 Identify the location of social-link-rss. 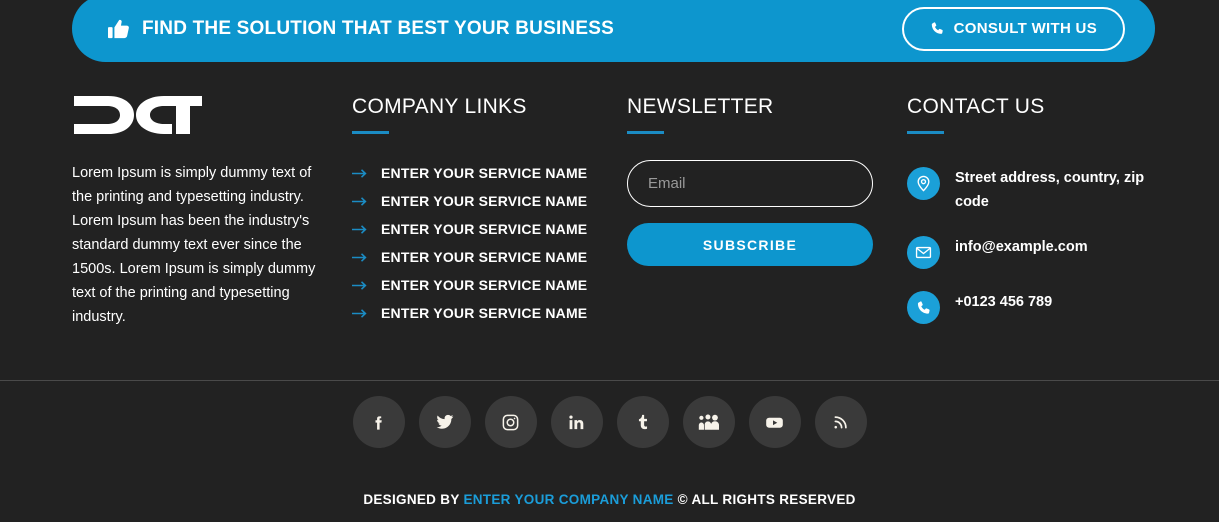
(840, 422).